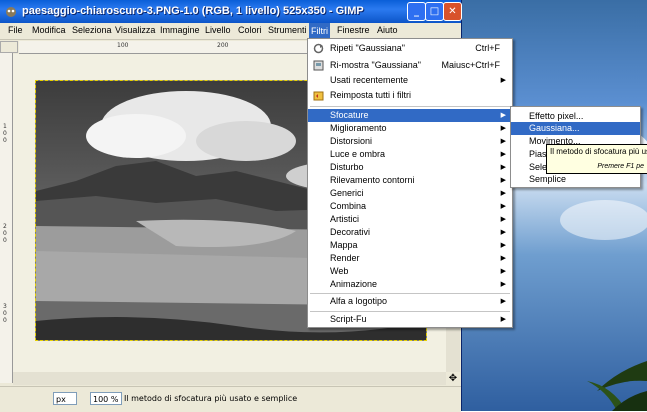 The height and width of the screenshot is (412, 647). What do you see at coordinates (620, 166) in the screenshot?
I see `tooltip-hint: Premere F1 pe` at bounding box center [620, 166].